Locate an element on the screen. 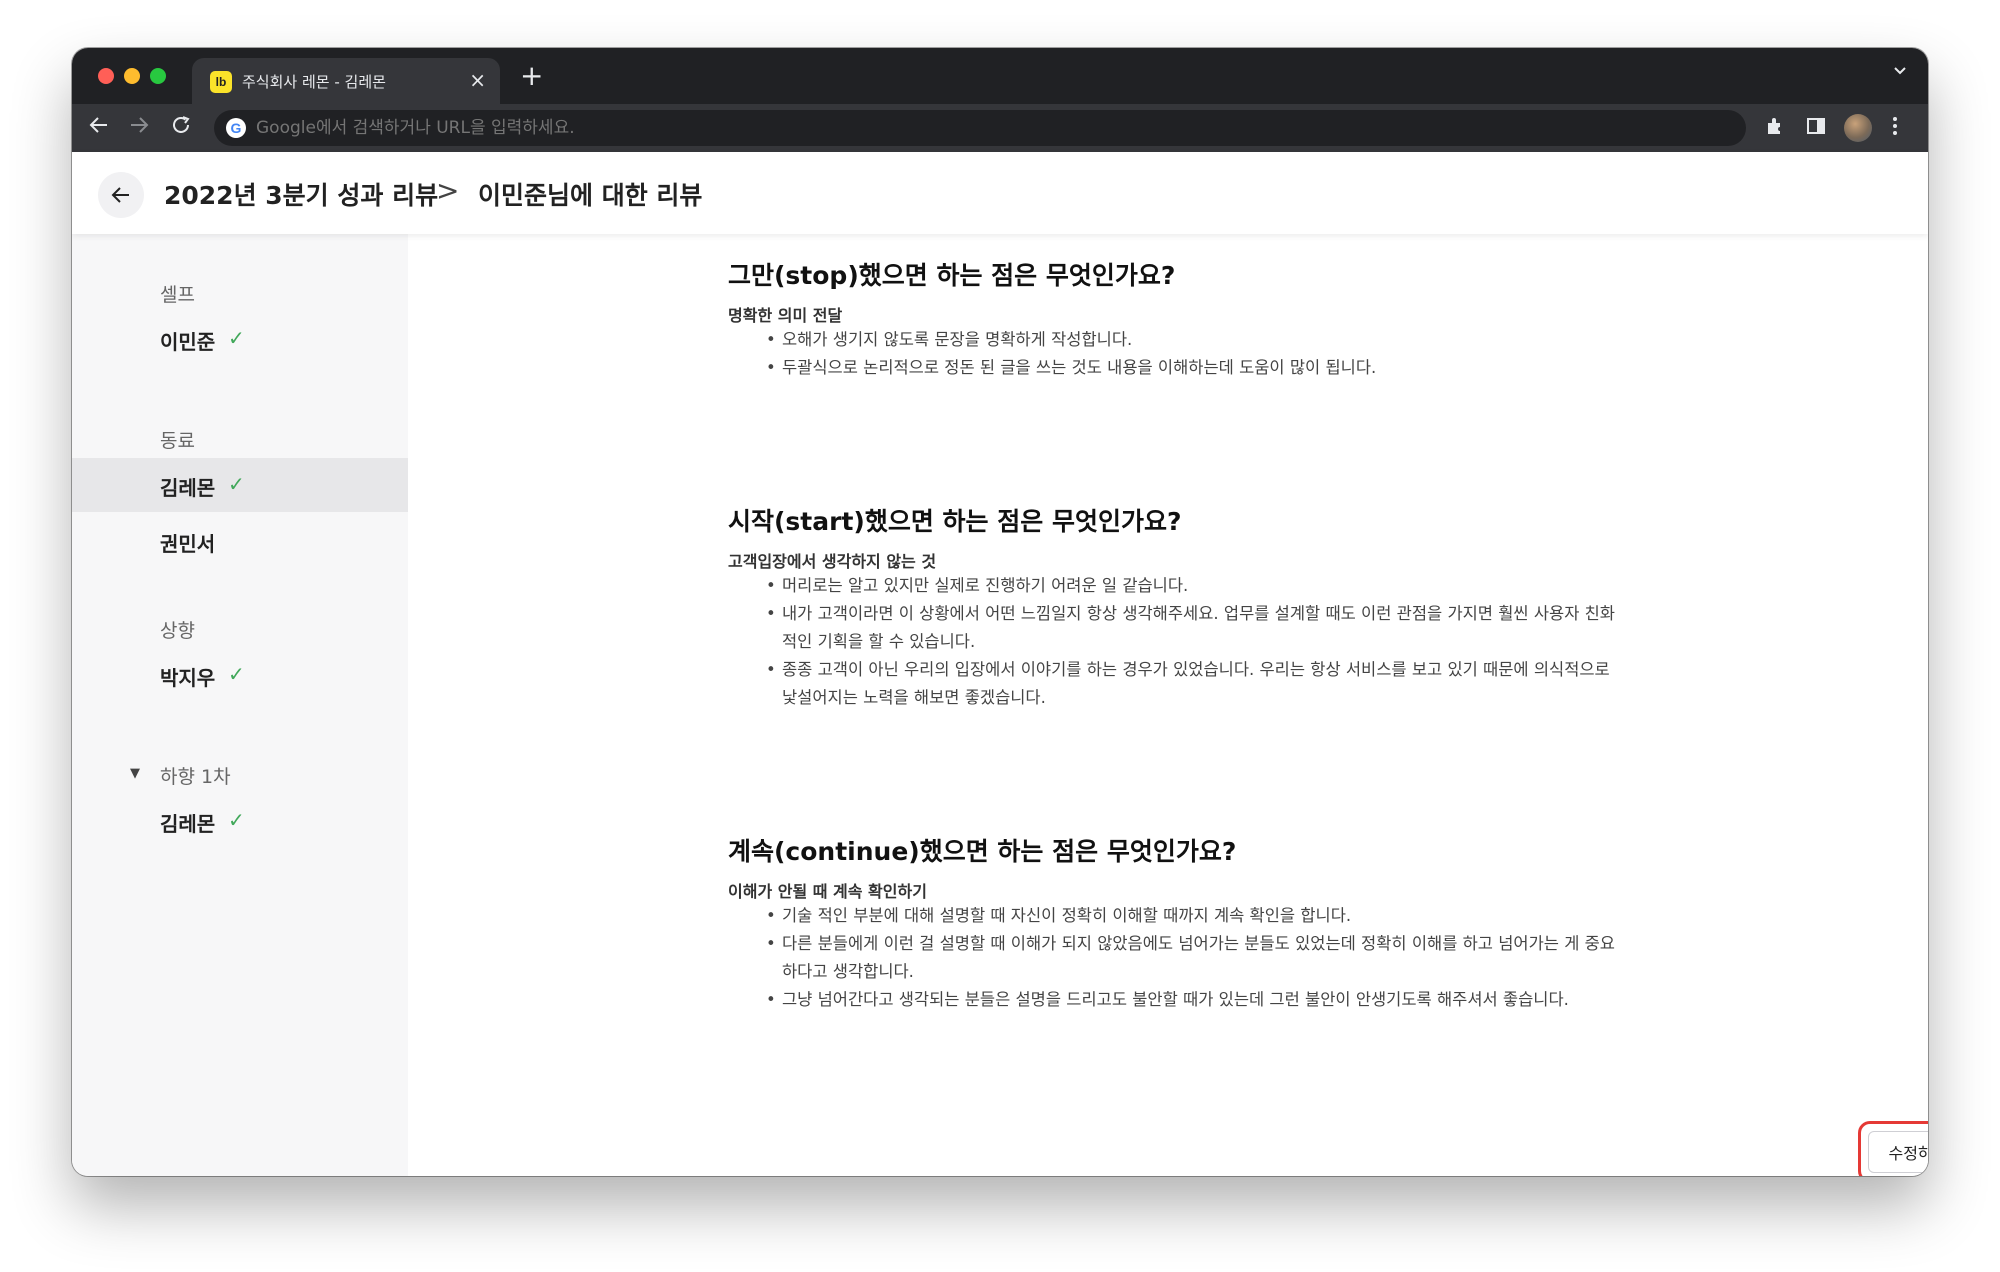 The width and height of the screenshot is (2000, 1272). breadcrumb-root: 2022년 3분기 성과 리뷰 is located at coordinates (301, 194).